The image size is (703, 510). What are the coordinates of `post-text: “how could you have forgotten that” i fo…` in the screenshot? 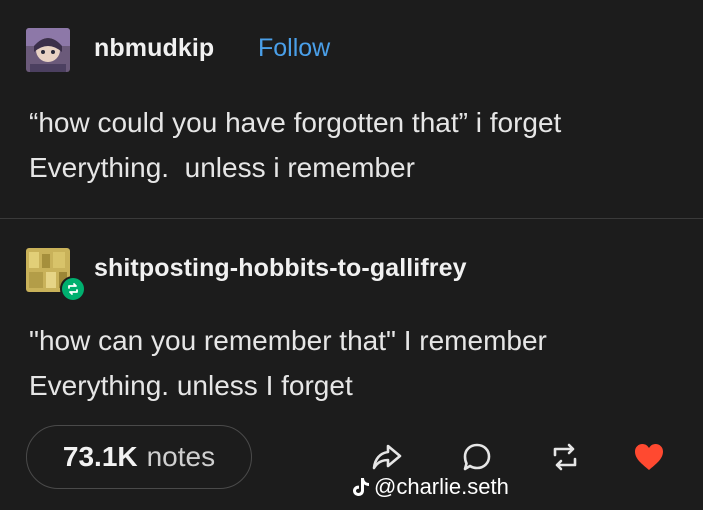 It's located at (295, 145).